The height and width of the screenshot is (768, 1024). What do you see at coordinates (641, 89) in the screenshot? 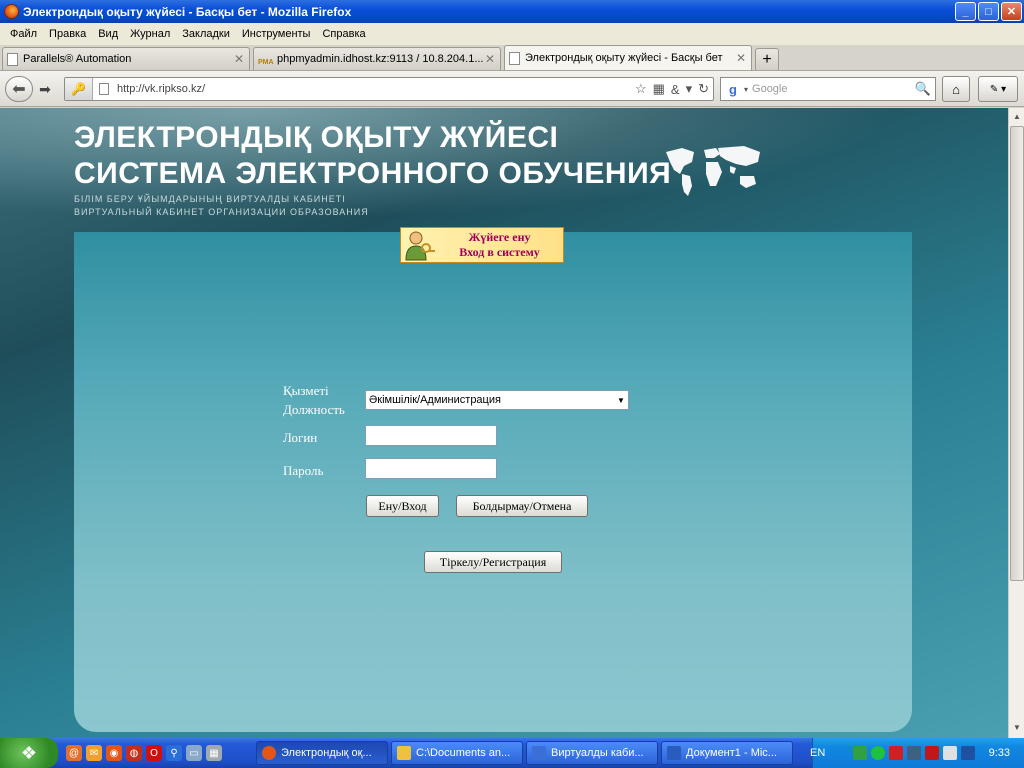
I see `bookmark-star-icon: ☆` at bounding box center [641, 89].